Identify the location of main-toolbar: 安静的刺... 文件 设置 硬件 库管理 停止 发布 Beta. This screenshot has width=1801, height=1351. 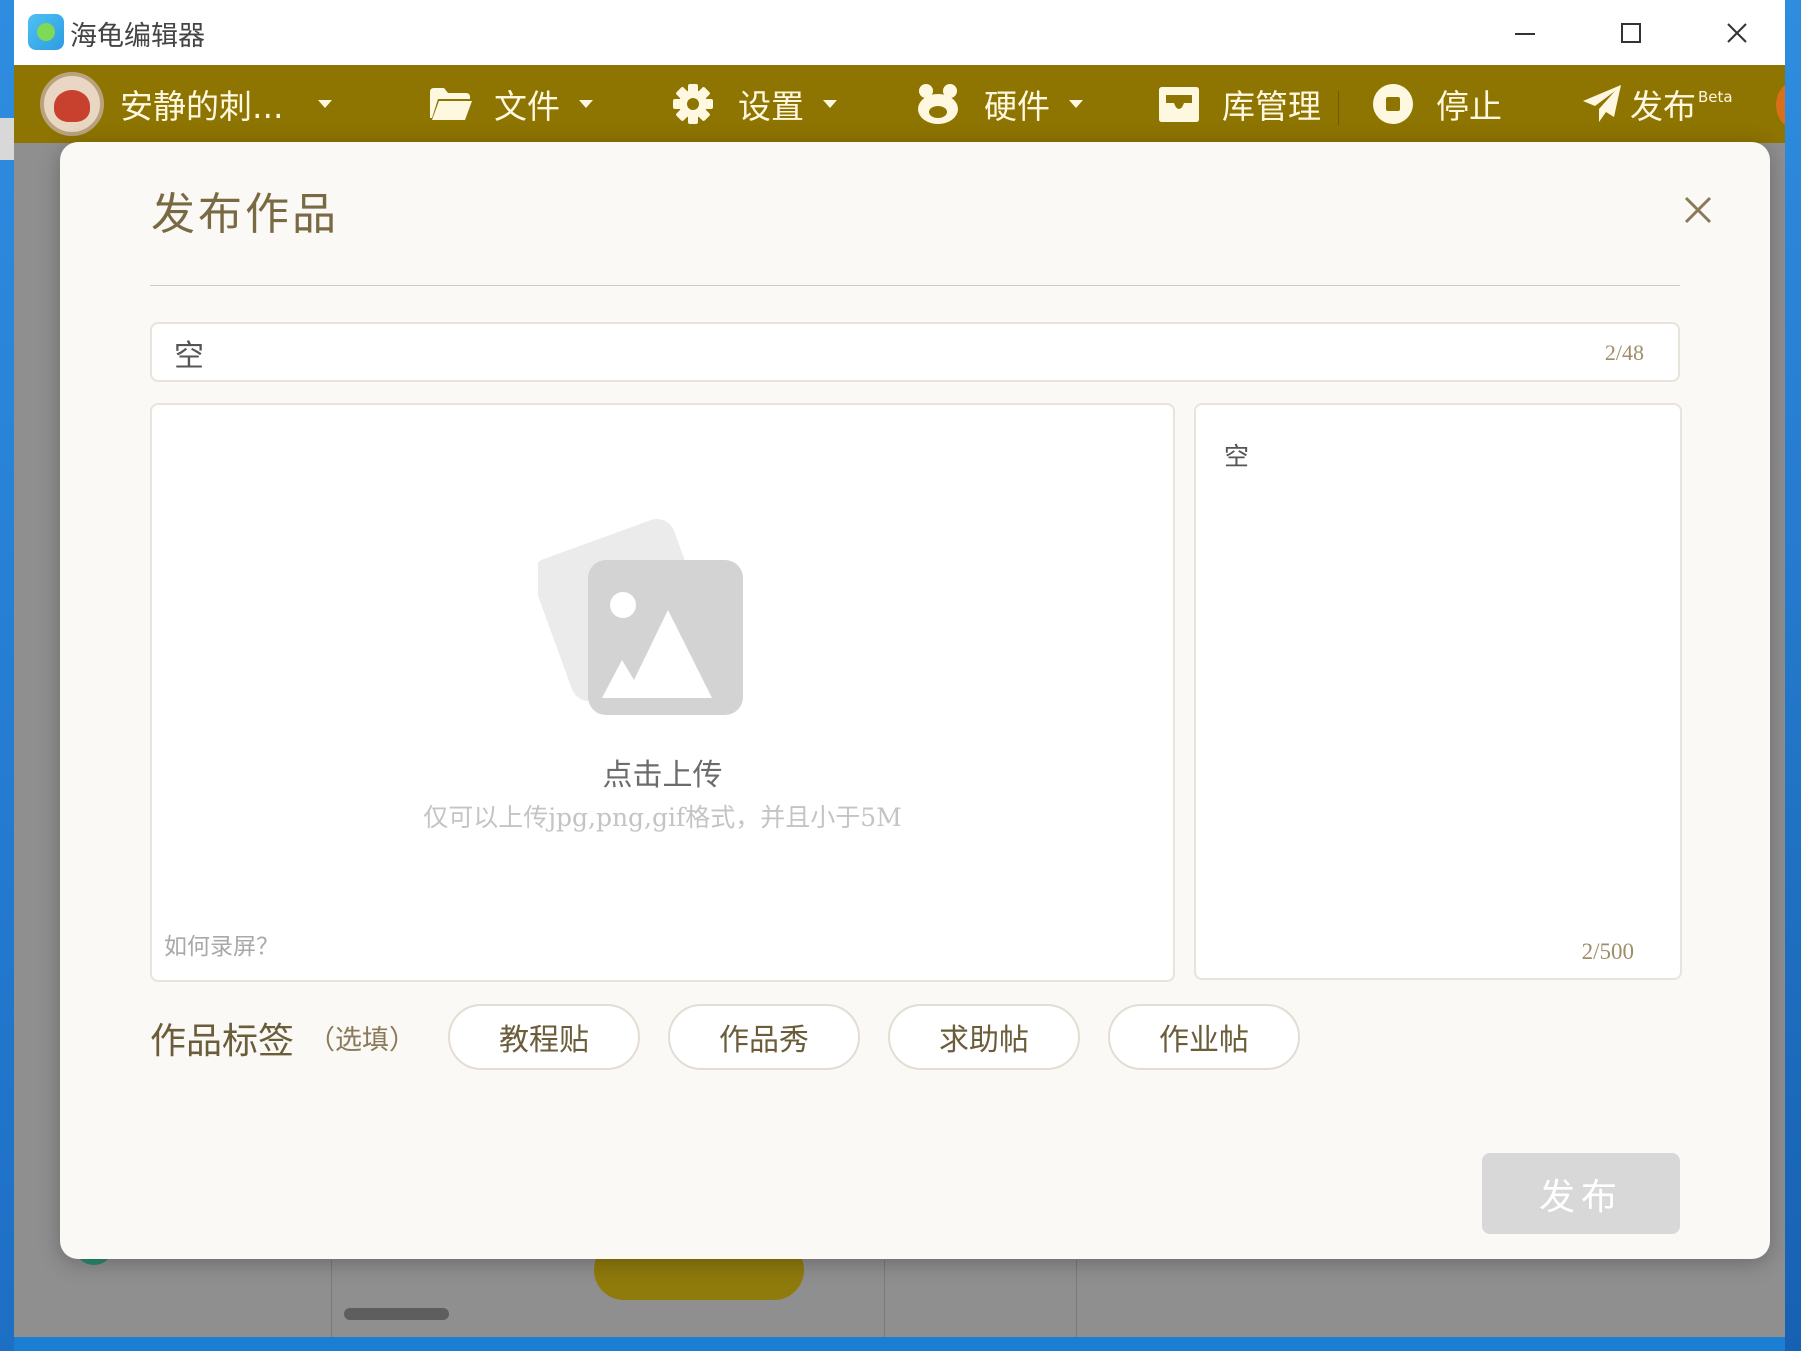
(899, 104).